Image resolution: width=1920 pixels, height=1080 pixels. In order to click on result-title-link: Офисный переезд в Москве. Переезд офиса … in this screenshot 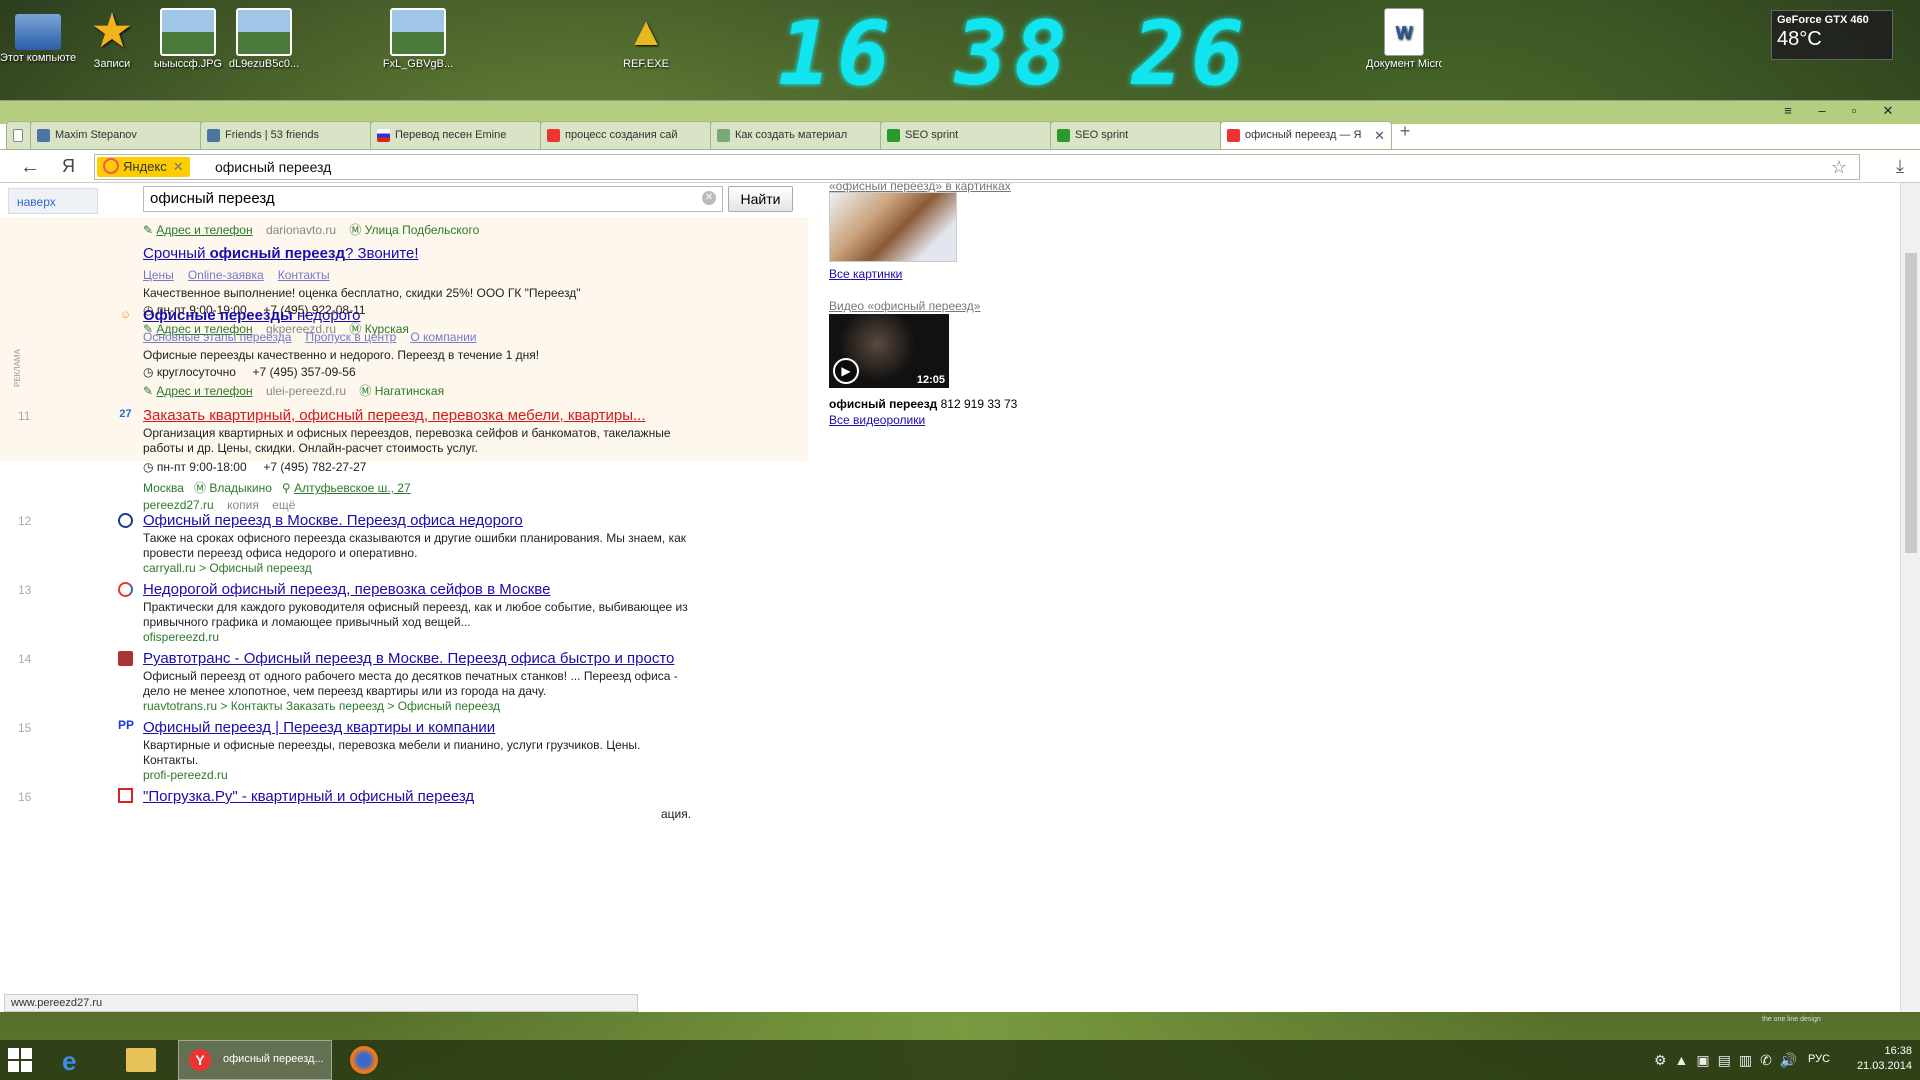, I will do `click(414, 520)`.